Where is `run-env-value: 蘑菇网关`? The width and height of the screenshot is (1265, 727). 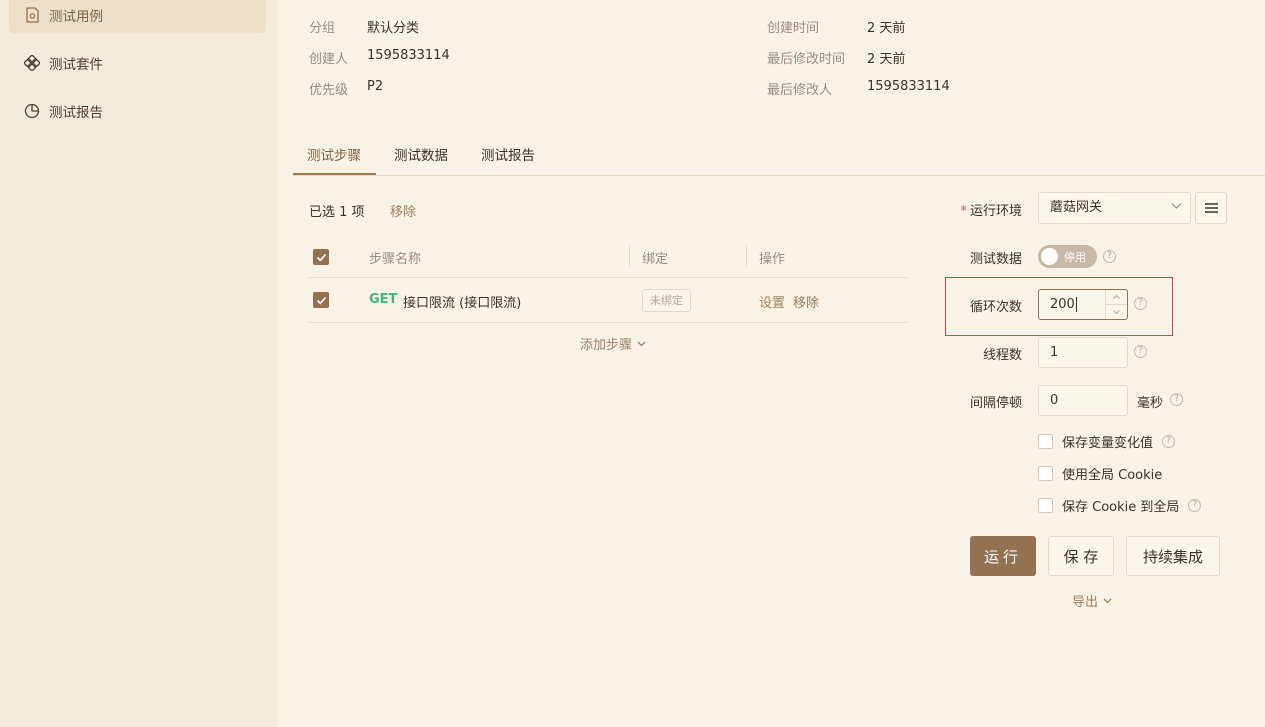 run-env-value: 蘑菇网关 is located at coordinates (1076, 207).